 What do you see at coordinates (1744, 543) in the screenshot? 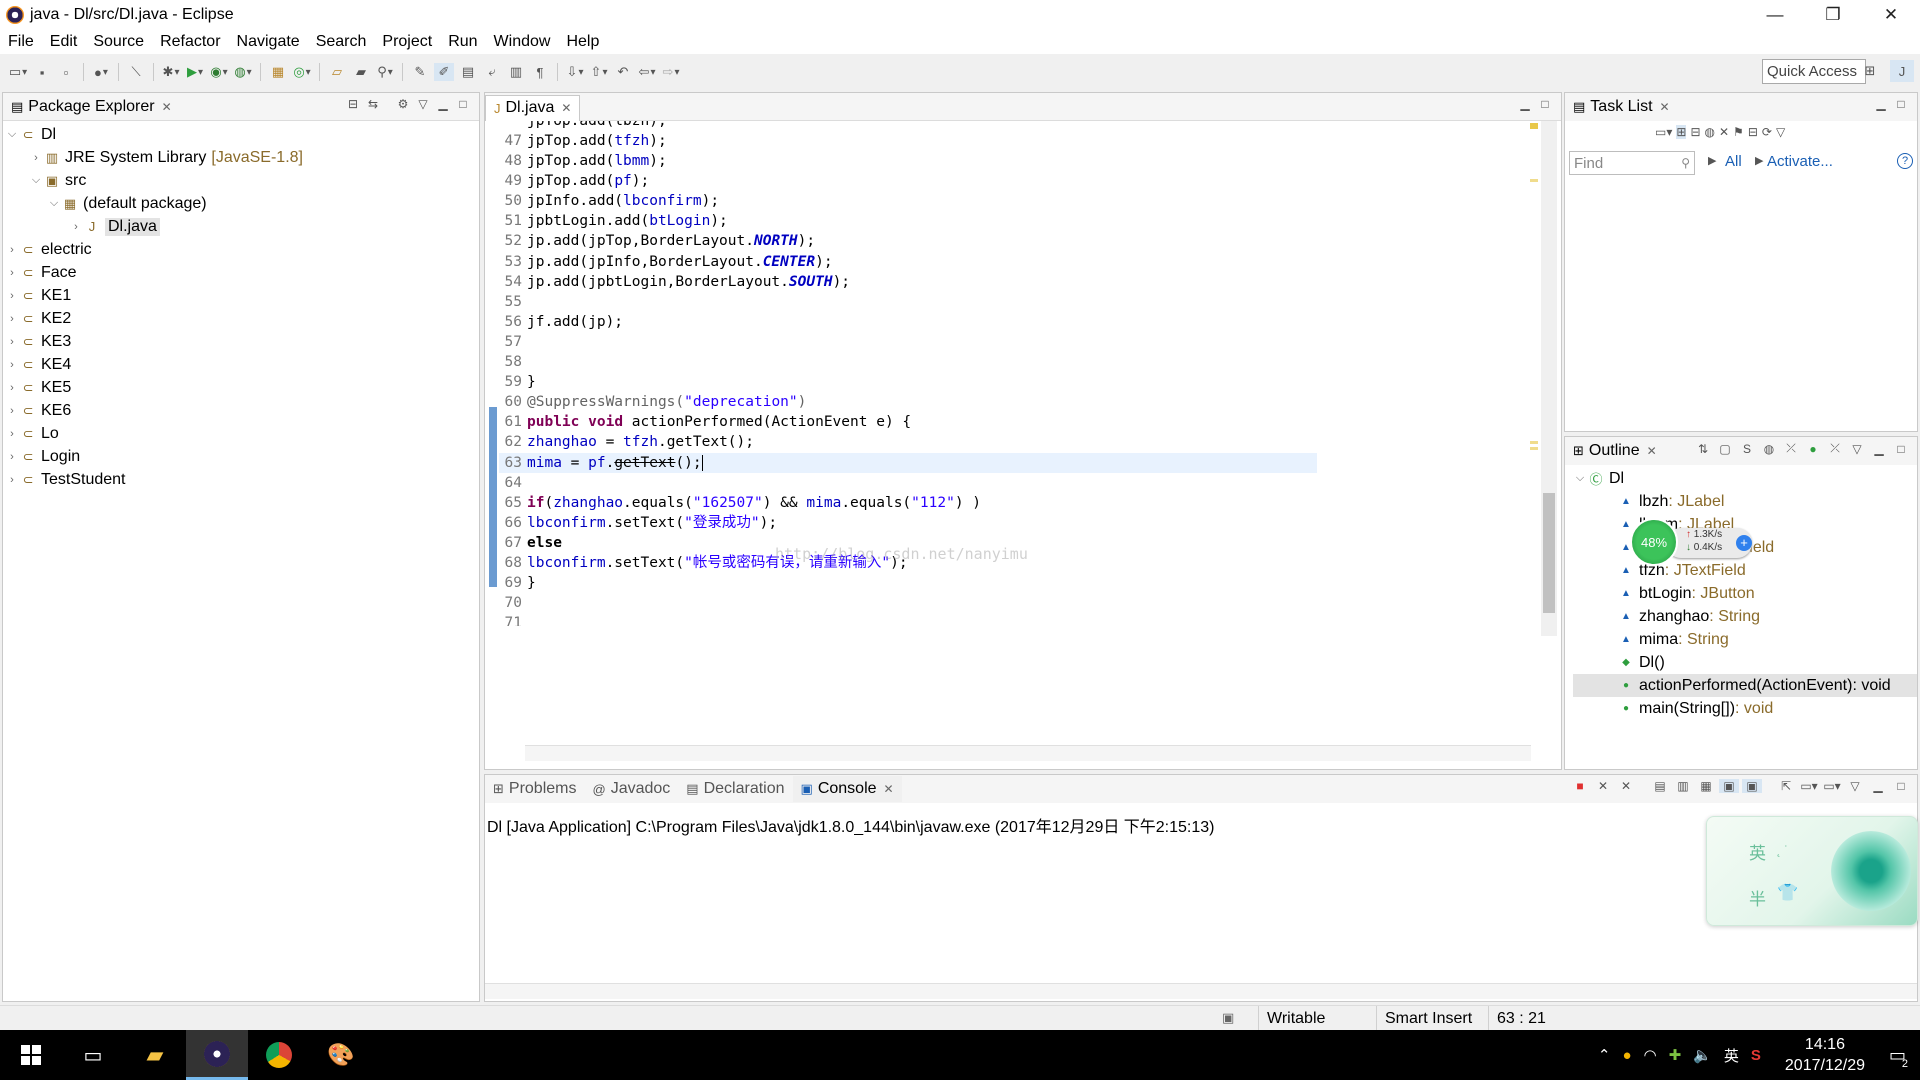
I see `plus-icon: +` at bounding box center [1744, 543].